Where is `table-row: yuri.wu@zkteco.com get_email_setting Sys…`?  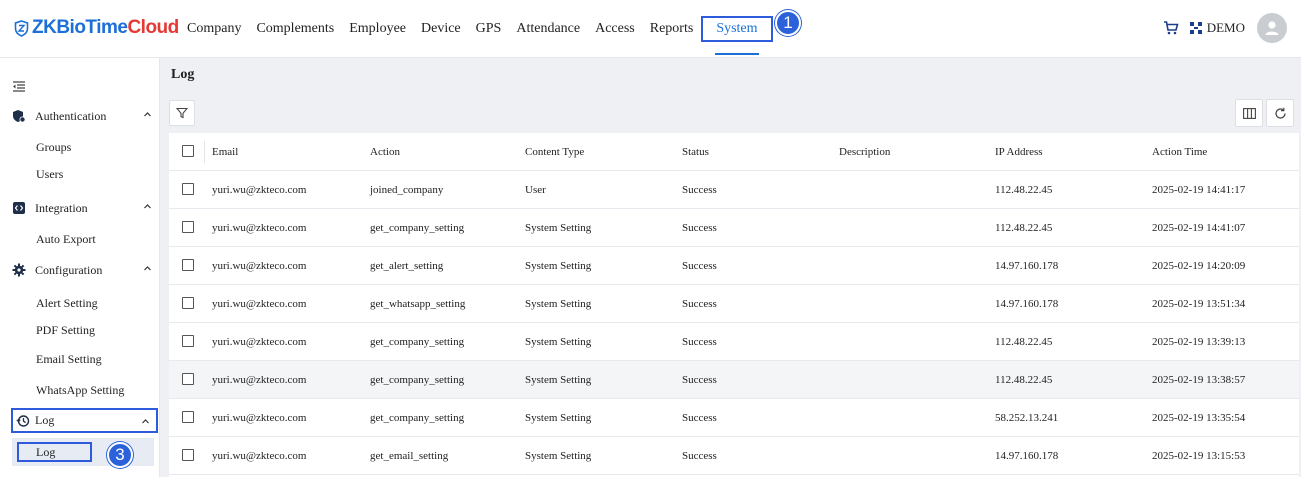
table-row: yuri.wu@zkteco.com get_email_setting Sys… is located at coordinates (734, 456).